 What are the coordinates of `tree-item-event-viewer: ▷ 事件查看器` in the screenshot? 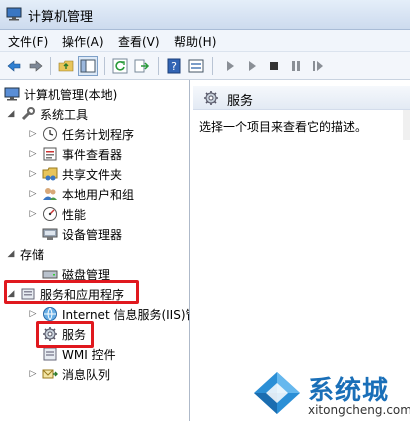 It's located at (75, 154).